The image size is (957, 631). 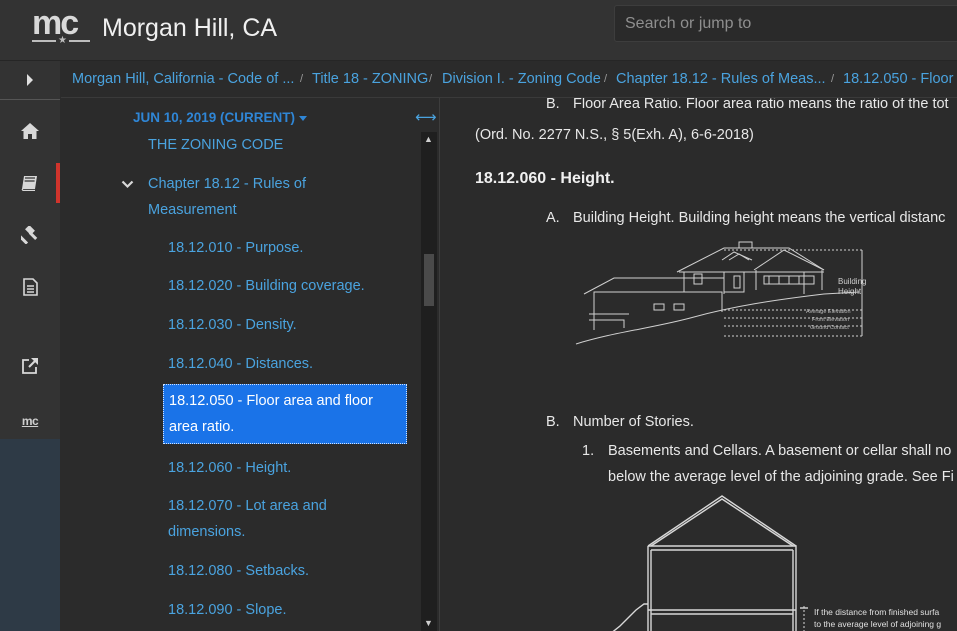 What do you see at coordinates (850, 291) in the screenshot?
I see `fig1-height-label: Height` at bounding box center [850, 291].